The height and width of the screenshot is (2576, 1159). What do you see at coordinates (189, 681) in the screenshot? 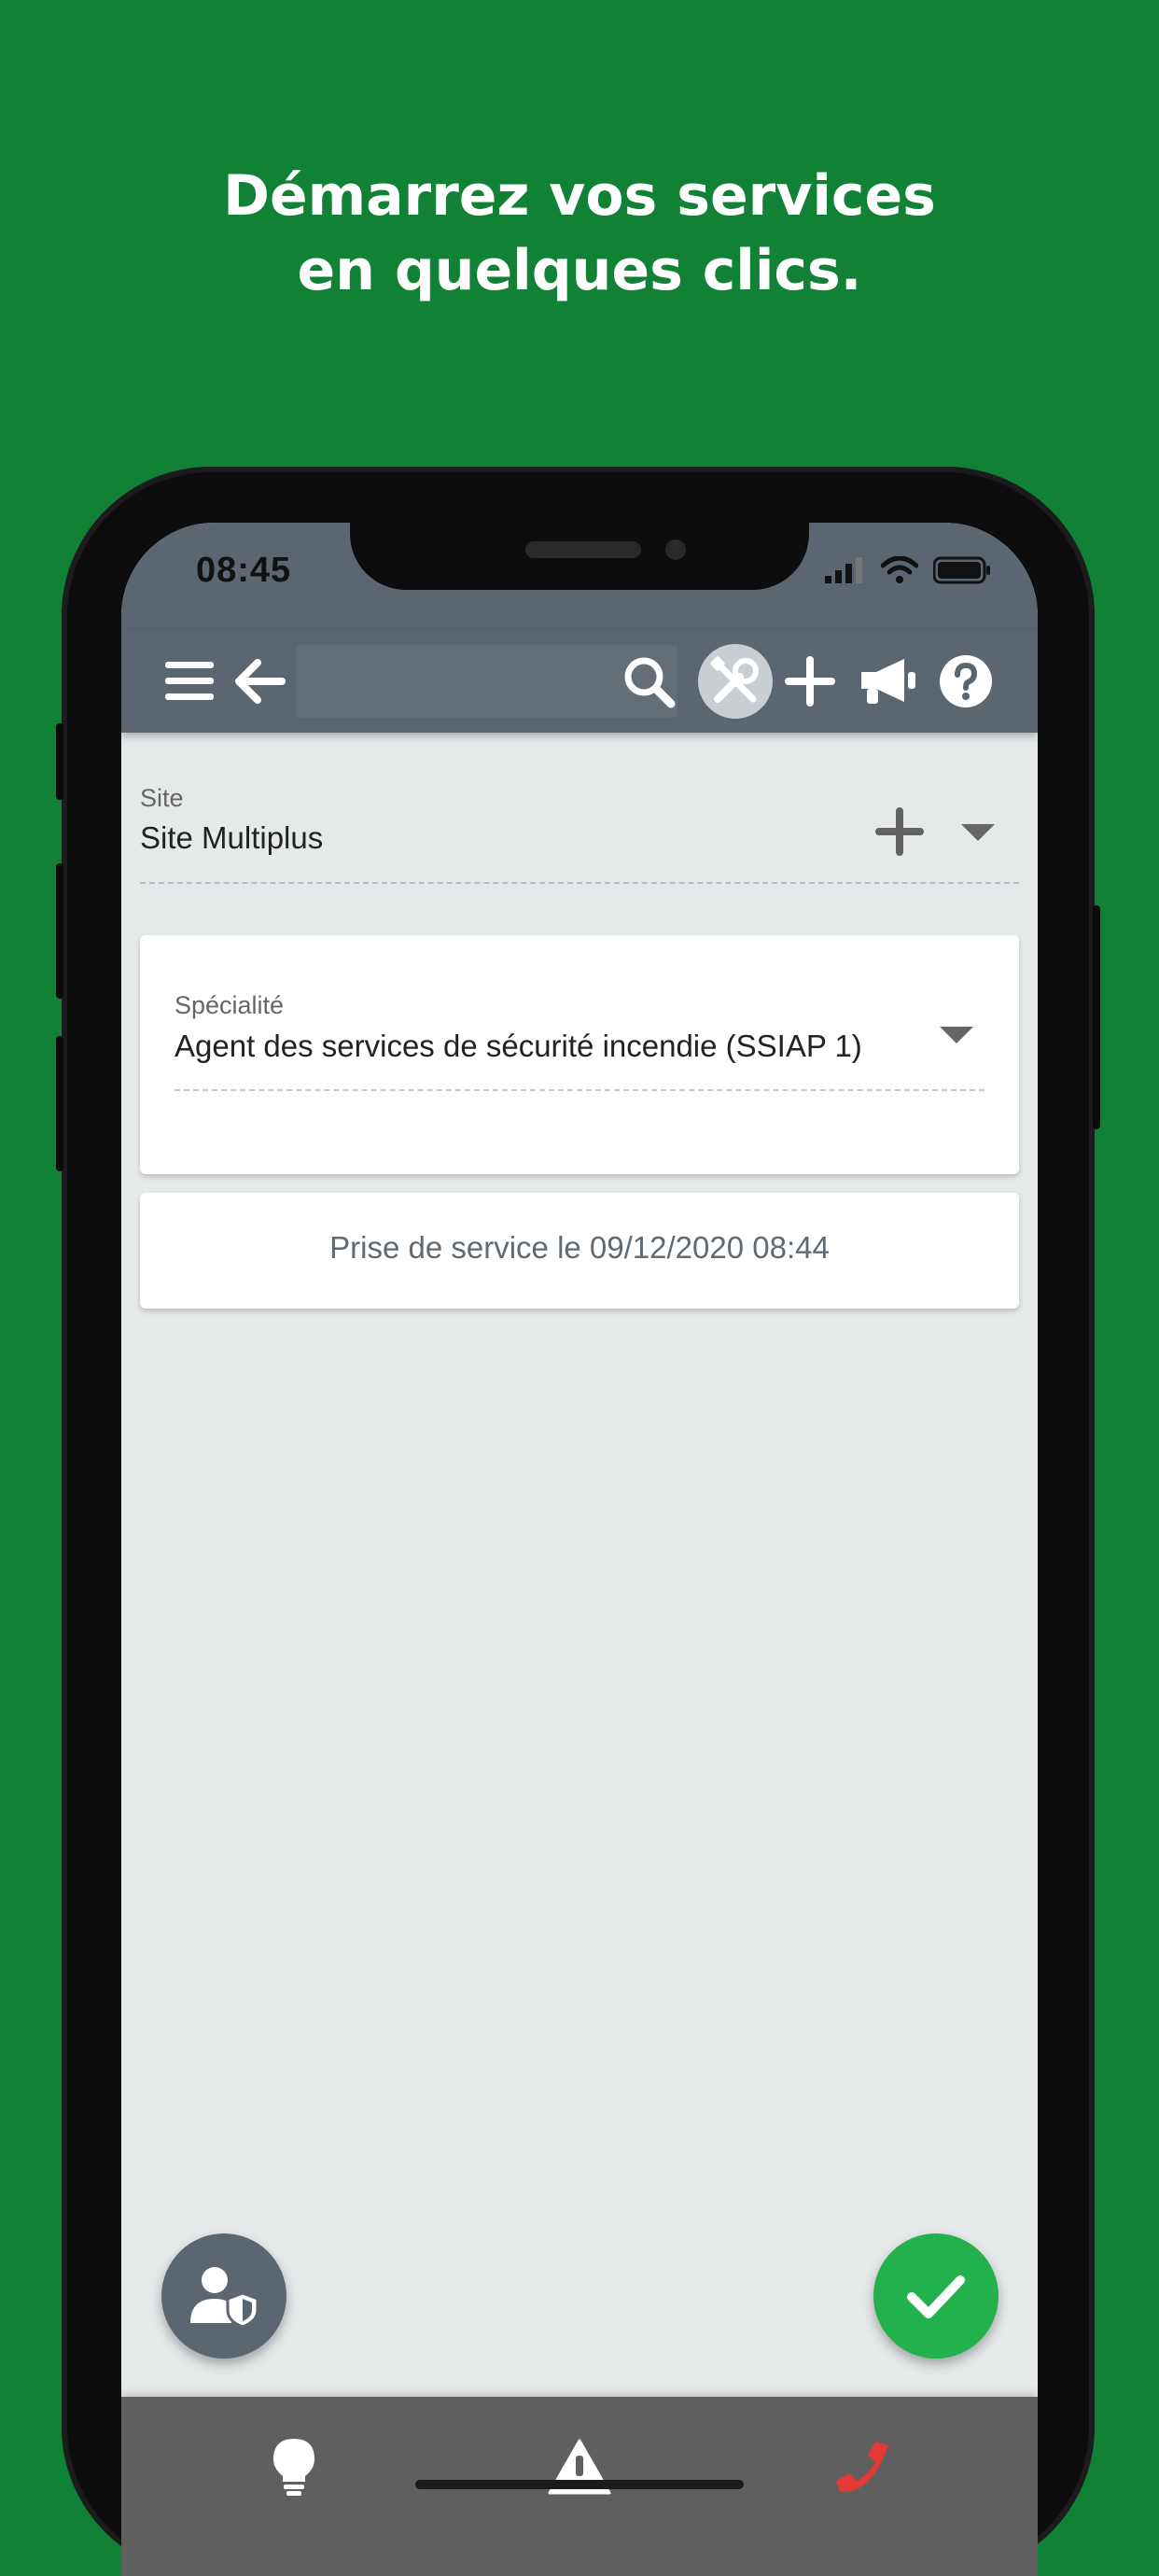
I see `menu-icon` at bounding box center [189, 681].